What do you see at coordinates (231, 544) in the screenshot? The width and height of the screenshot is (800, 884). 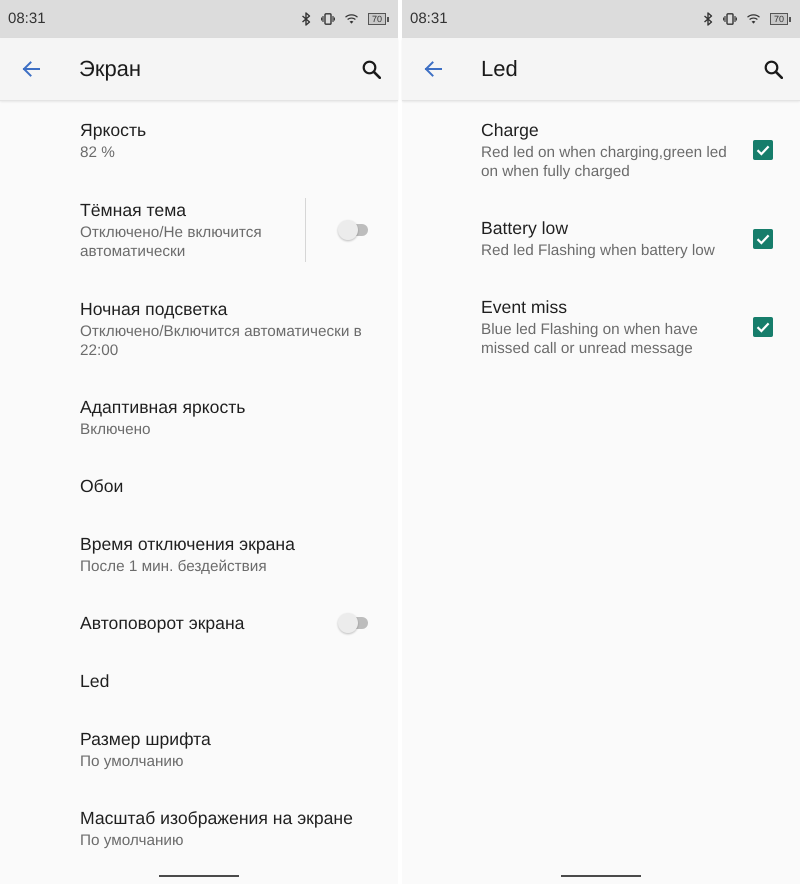 I see `setting-title: Время отключения экрана` at bounding box center [231, 544].